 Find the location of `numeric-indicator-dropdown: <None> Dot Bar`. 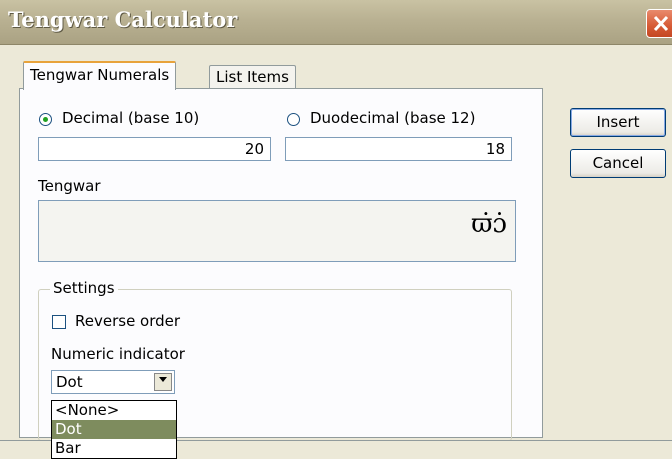

numeric-indicator-dropdown: <None> Dot Bar is located at coordinates (114, 429).